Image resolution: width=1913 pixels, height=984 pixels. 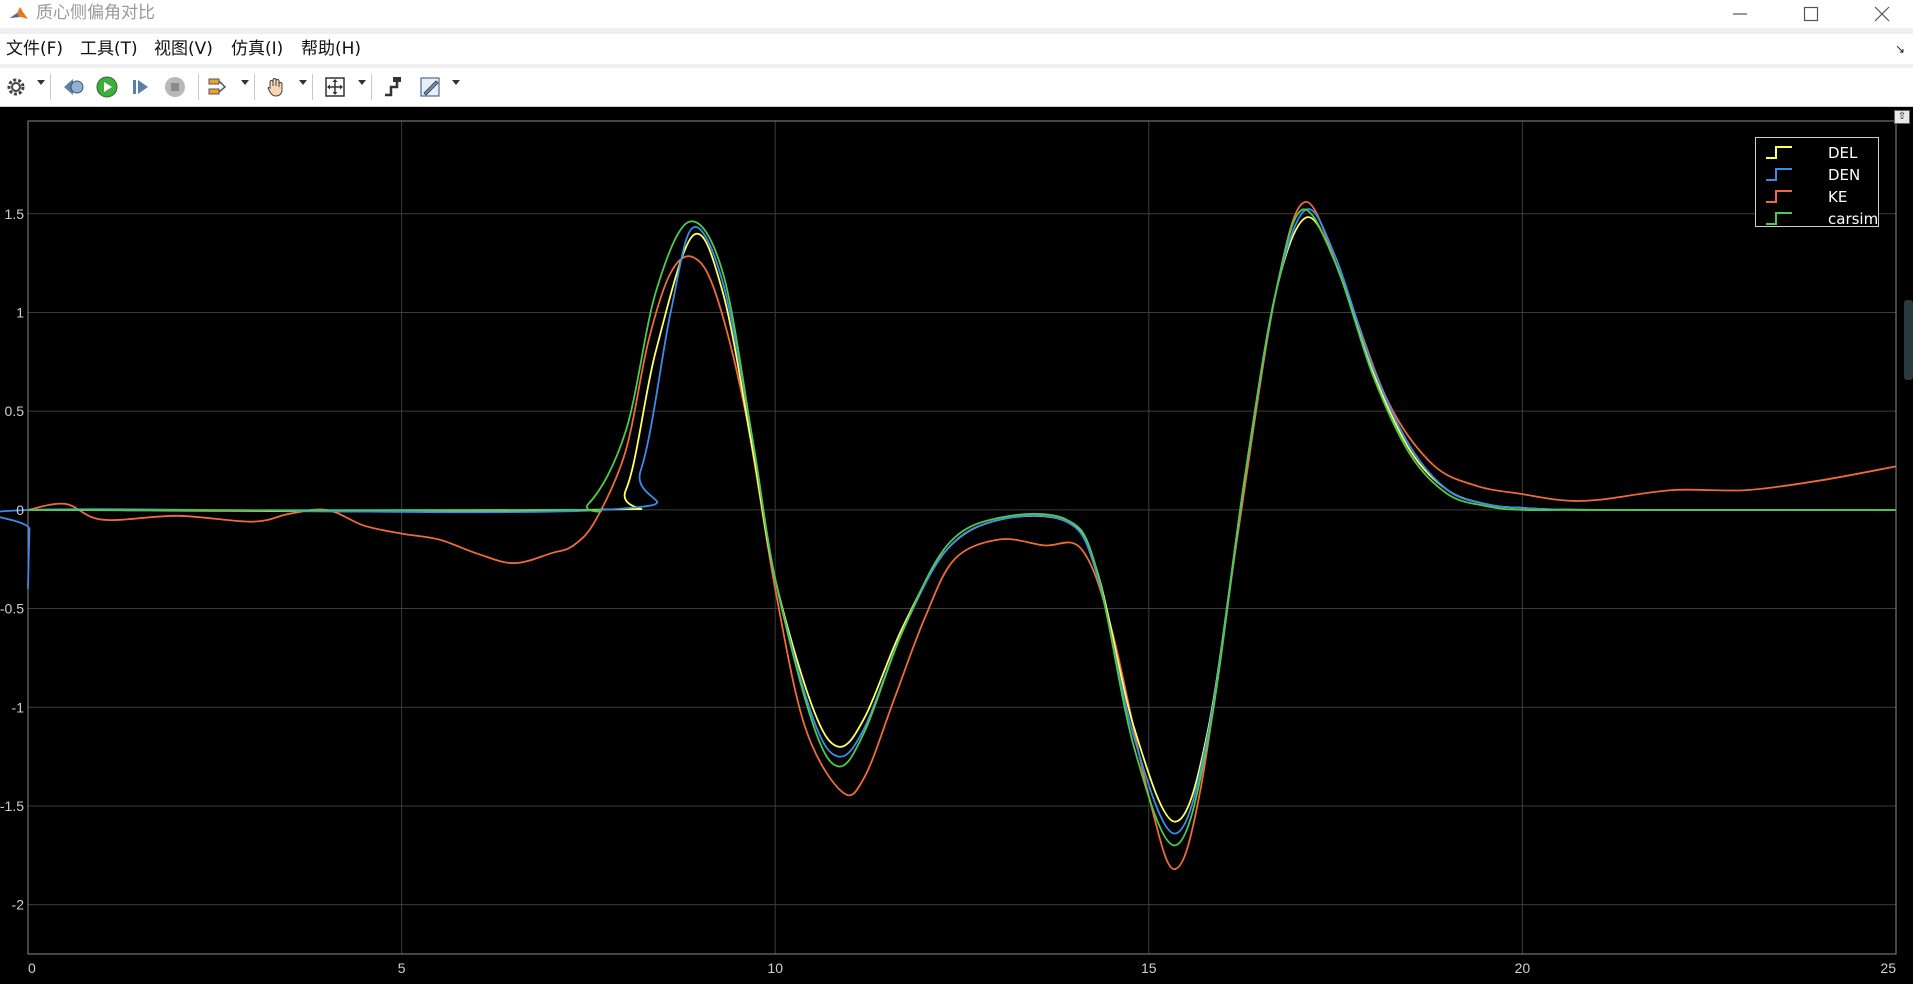 I want to click on y-tick-label: -1, so click(x=18, y=707).